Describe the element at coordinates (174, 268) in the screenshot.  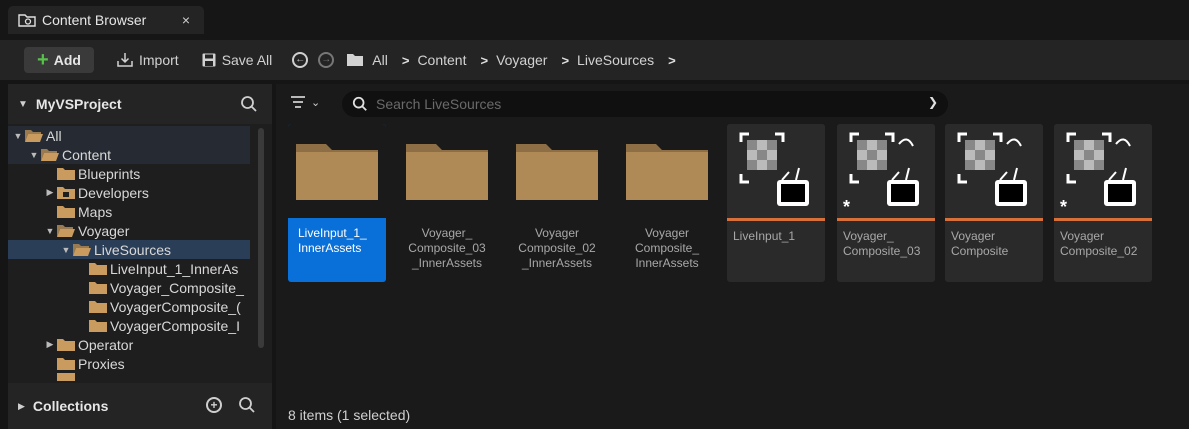
I see `tree-item-label: LiveInput_1_InnerAs` at that location.